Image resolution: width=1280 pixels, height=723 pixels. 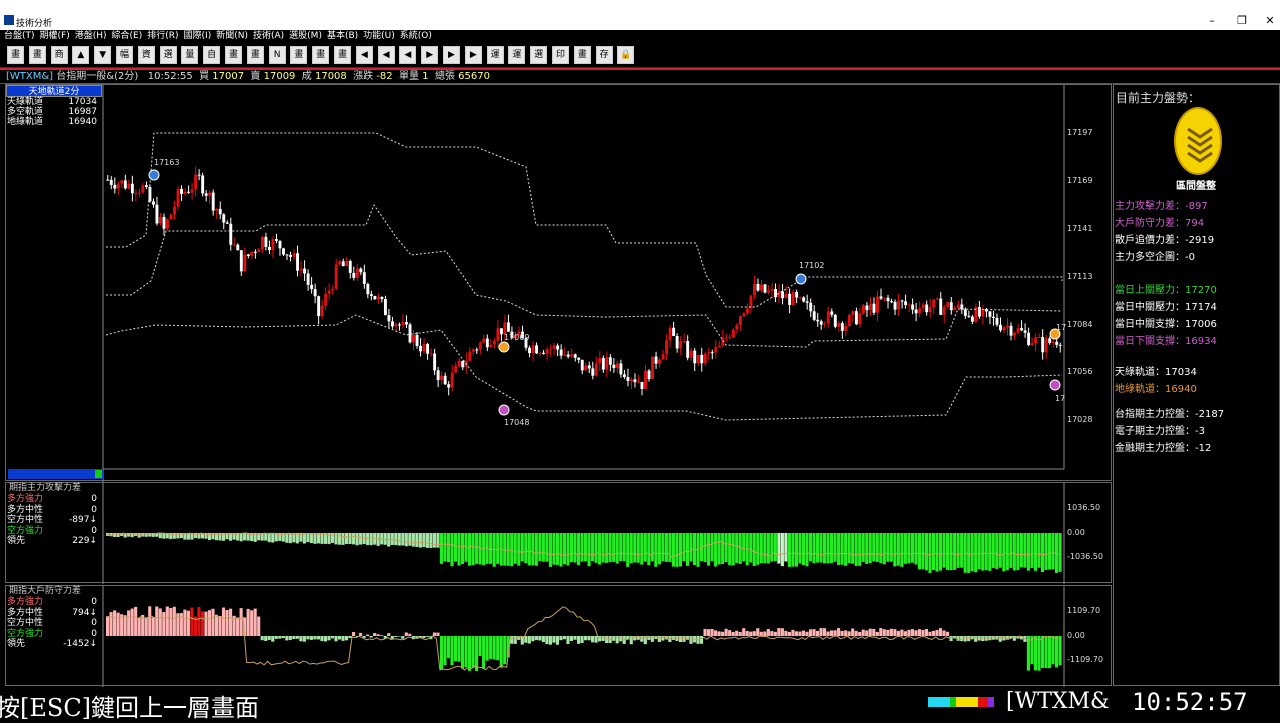 I want to click on toolbar-button: N, so click(x=277, y=55).